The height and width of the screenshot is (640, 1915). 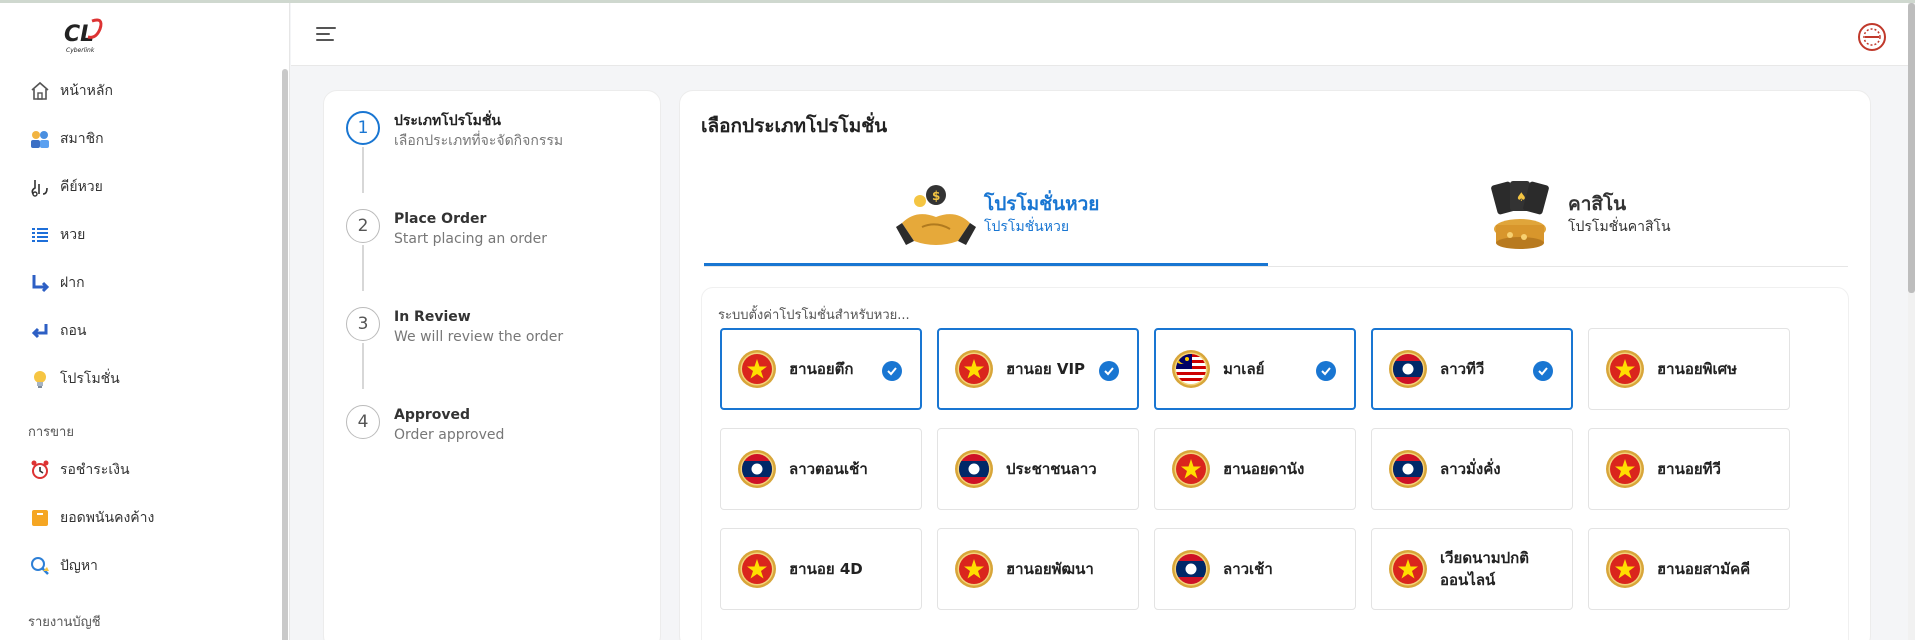 I want to click on key-lotto-icon, so click(x=40, y=187).